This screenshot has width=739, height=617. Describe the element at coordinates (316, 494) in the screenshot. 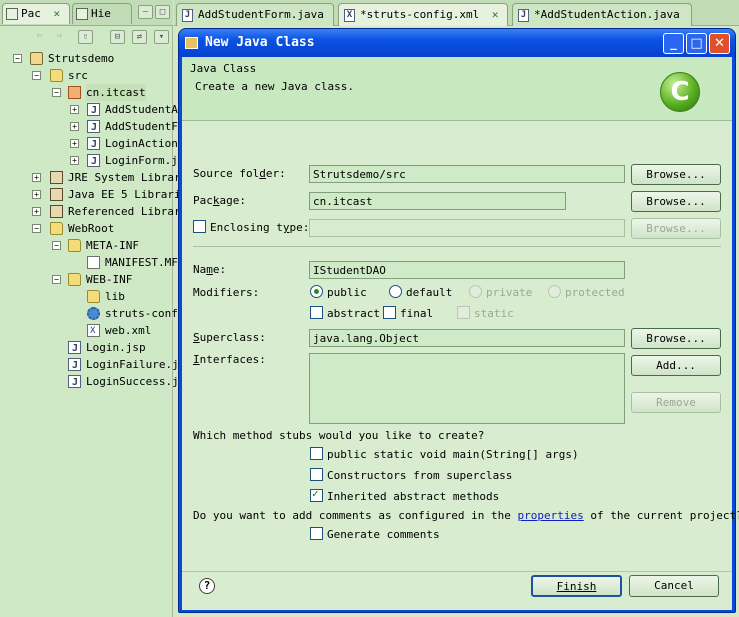

I see `inherited-methods-checkbox` at that location.